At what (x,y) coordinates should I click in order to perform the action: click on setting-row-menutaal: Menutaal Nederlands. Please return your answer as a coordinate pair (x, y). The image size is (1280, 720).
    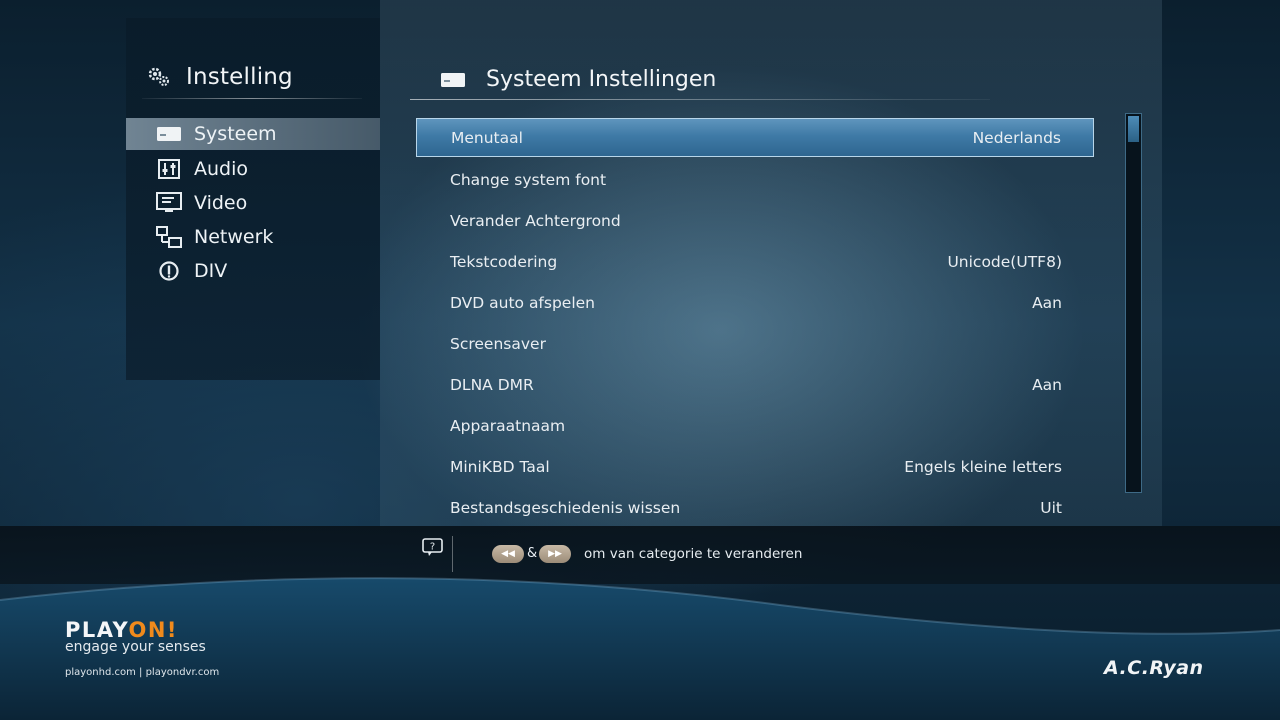
    Looking at the image, I should click on (755, 137).